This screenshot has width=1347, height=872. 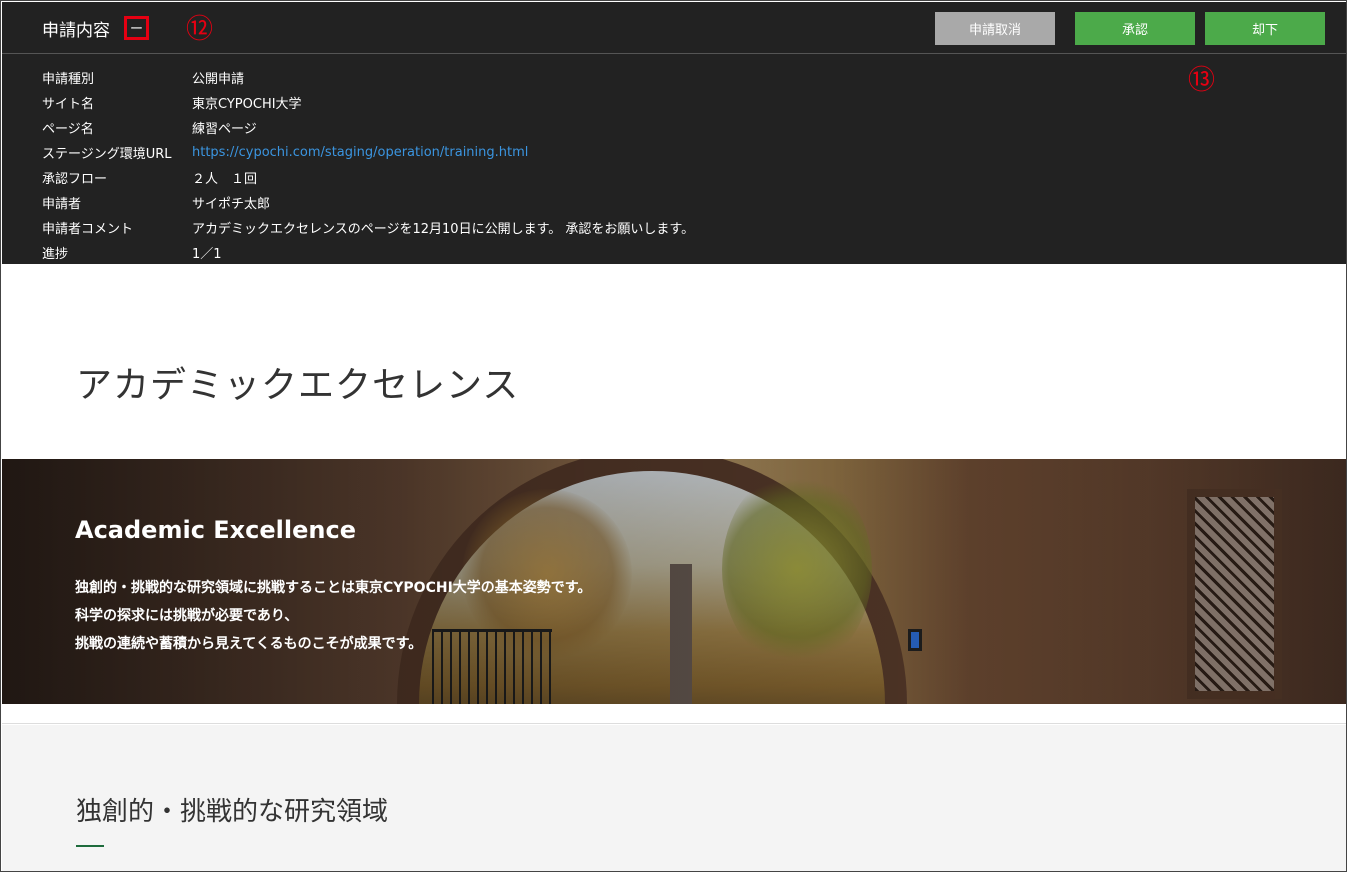 I want to click on info-label: ステージング環境URL, so click(x=107, y=154).